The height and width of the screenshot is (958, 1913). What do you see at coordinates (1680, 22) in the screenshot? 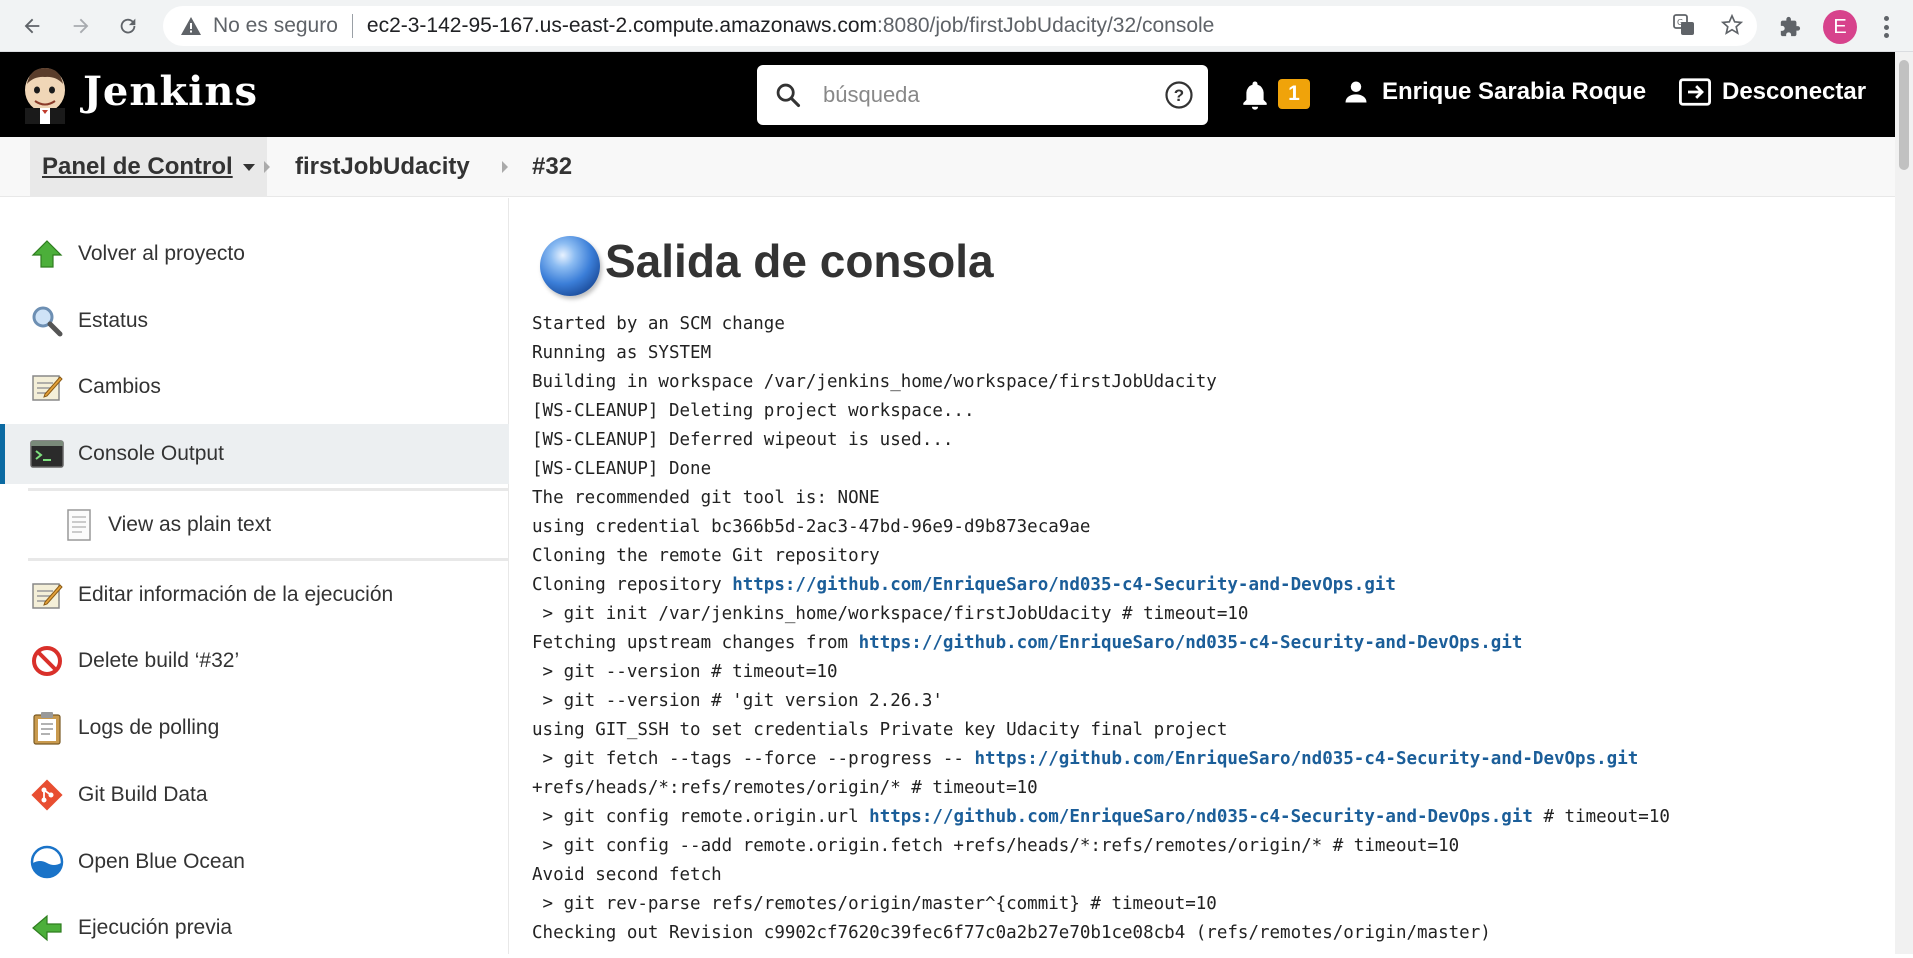
I see `svg-text: G` at bounding box center [1680, 22].